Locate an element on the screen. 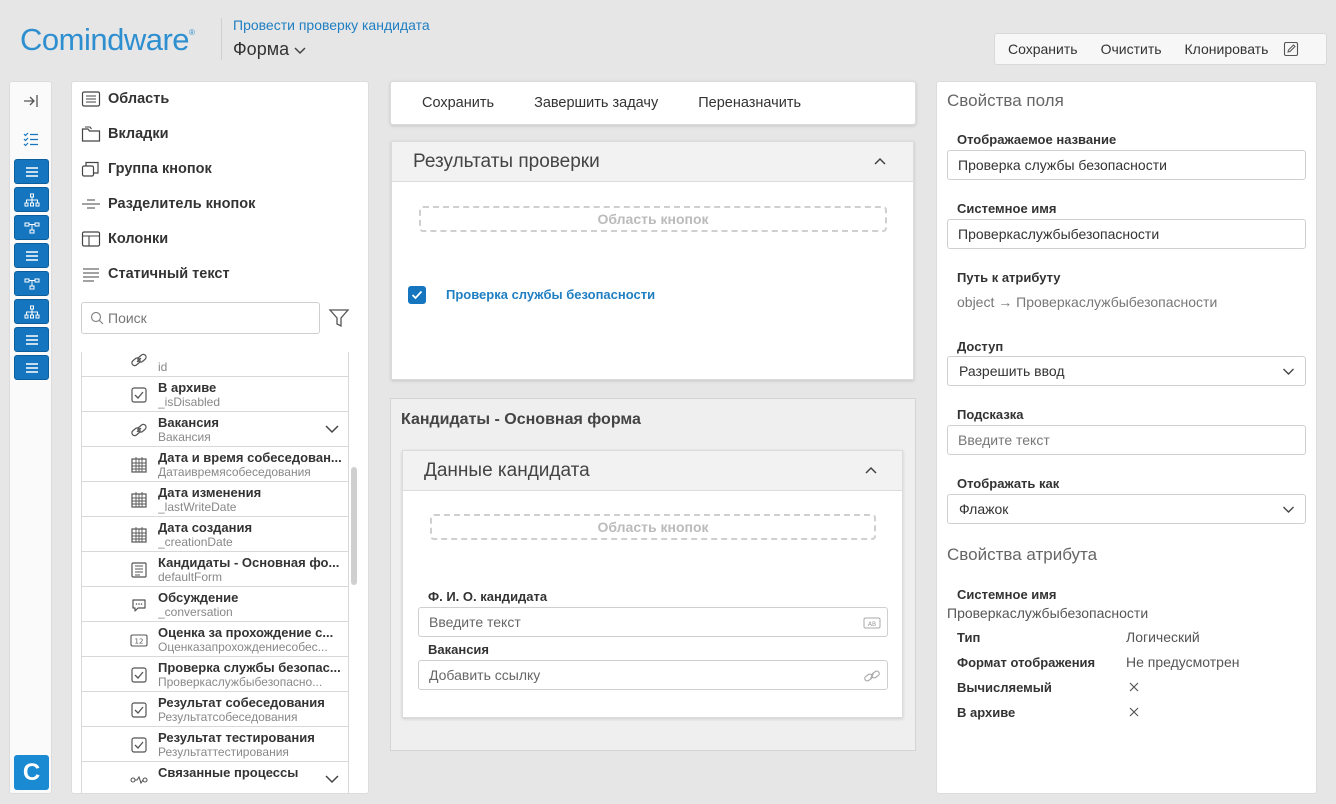  comindware-app-icon: C is located at coordinates (31, 772).